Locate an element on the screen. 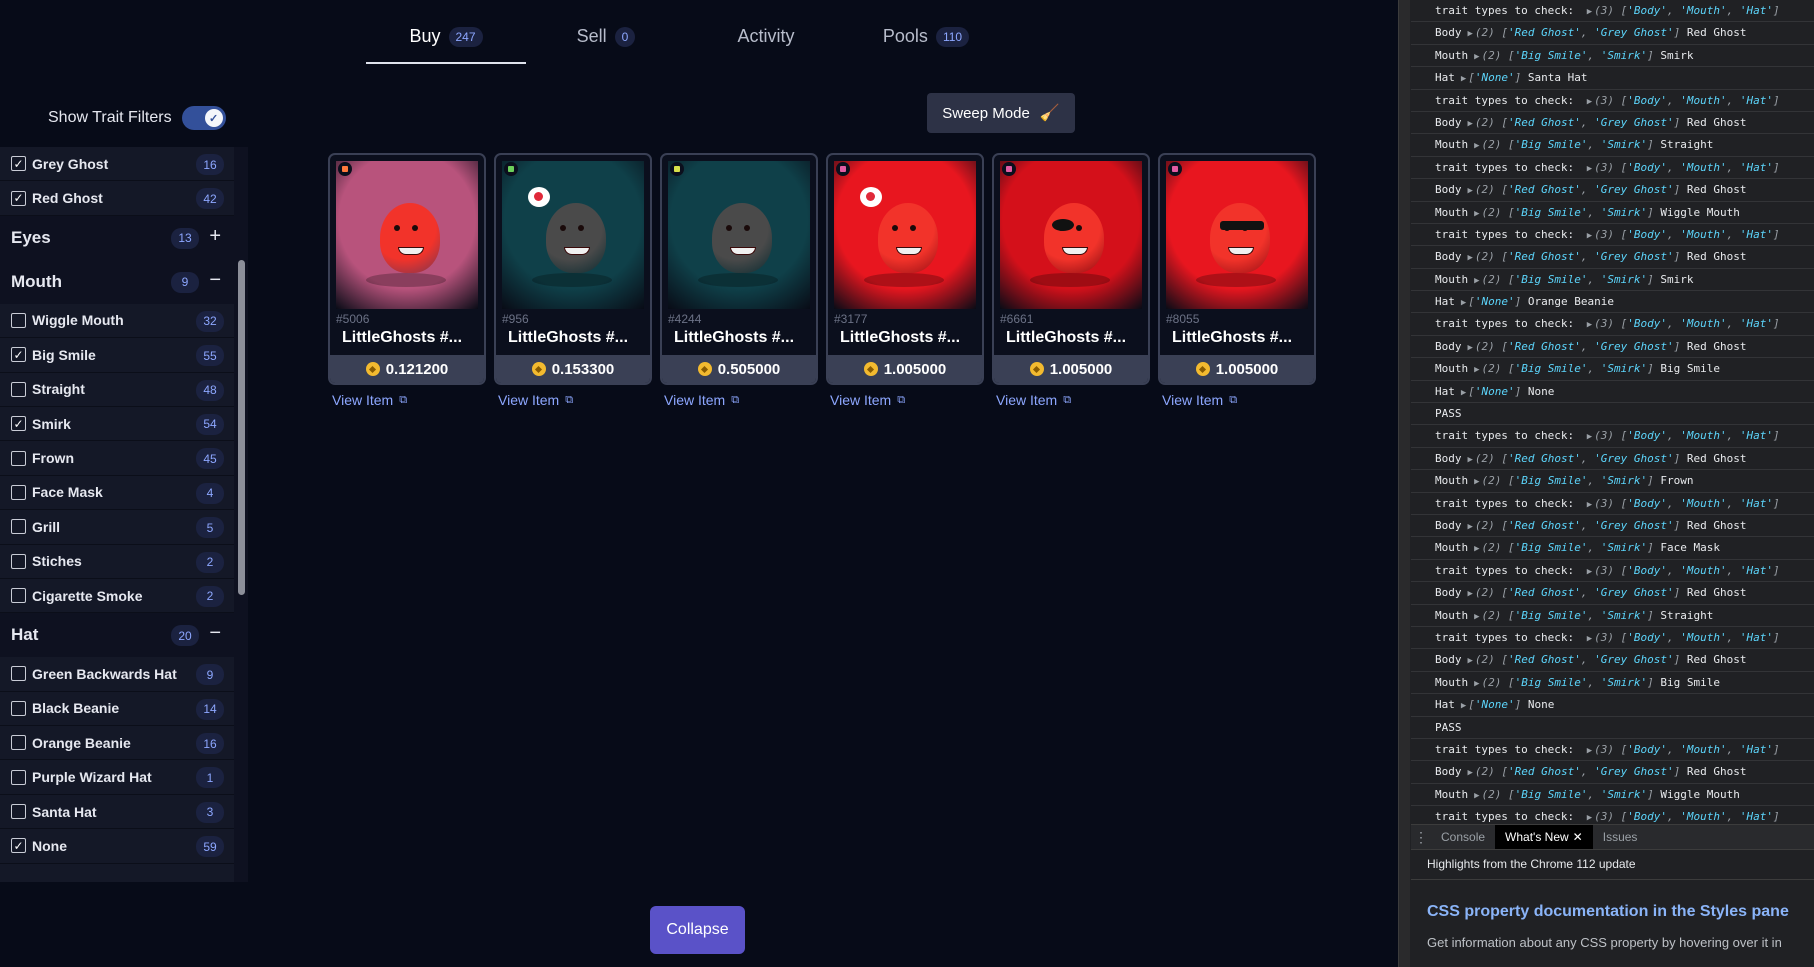  tab-issues: Issues is located at coordinates (1620, 837).